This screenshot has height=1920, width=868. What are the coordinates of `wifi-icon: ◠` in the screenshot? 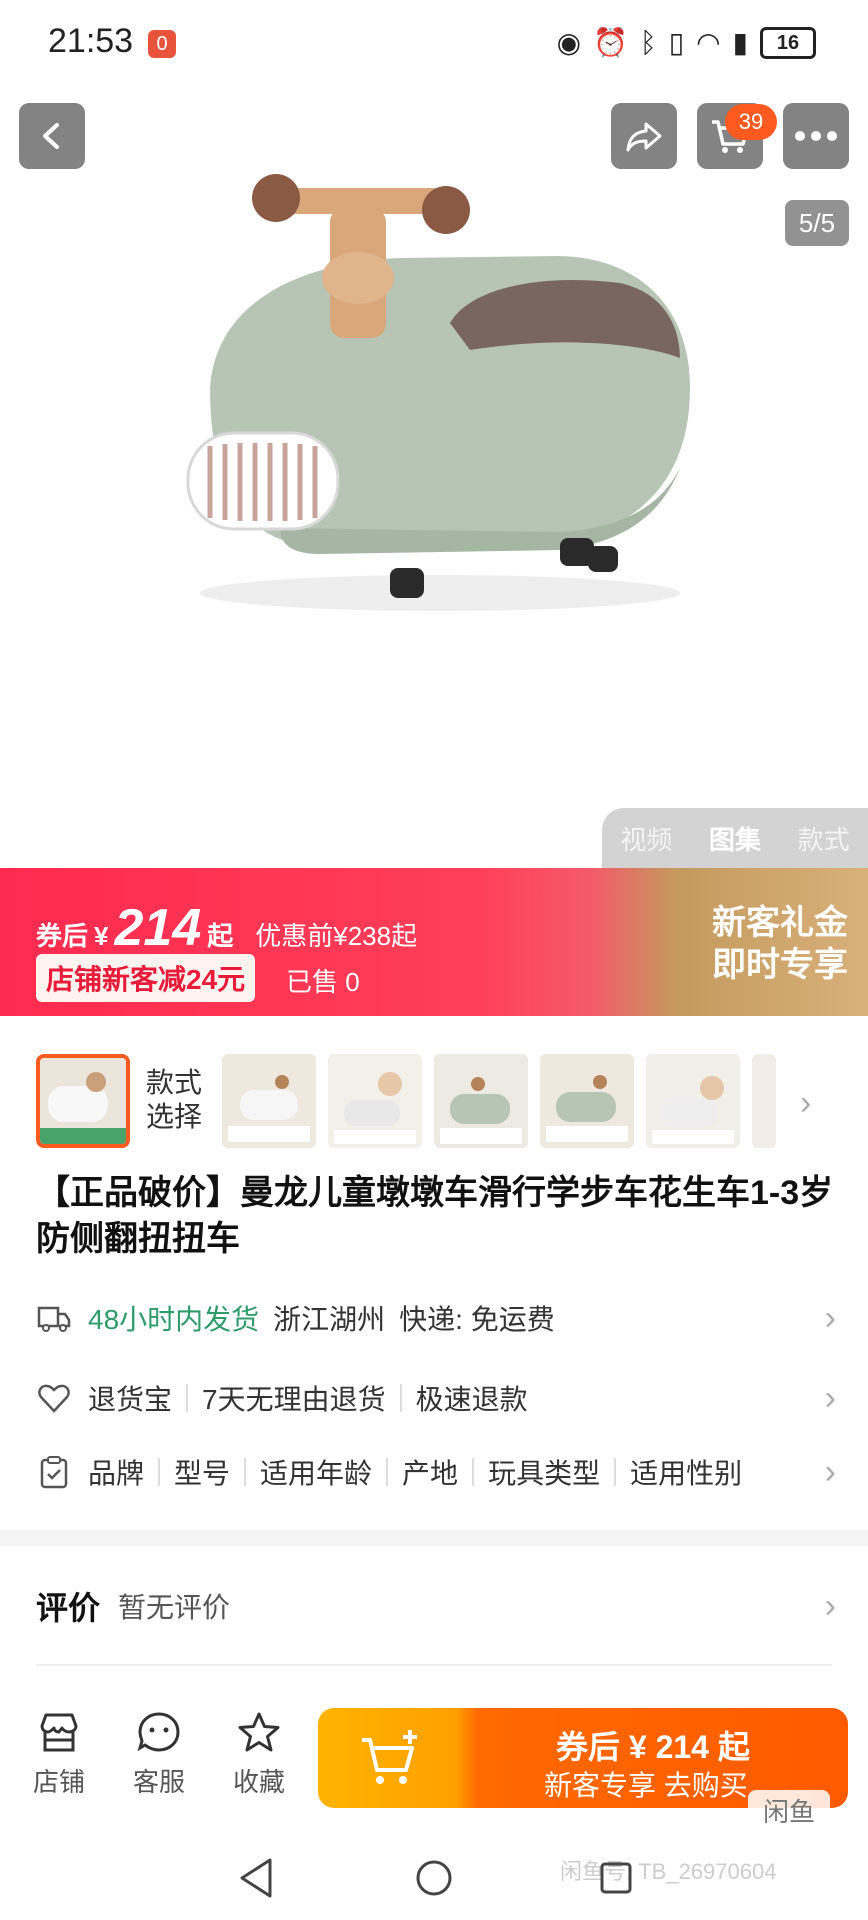 It's located at (708, 42).